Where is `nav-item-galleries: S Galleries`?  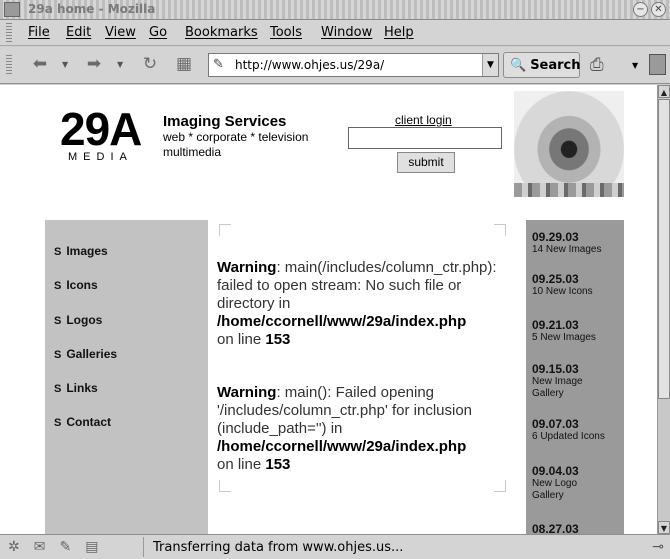 nav-item-galleries: S Galleries is located at coordinates (85, 354).